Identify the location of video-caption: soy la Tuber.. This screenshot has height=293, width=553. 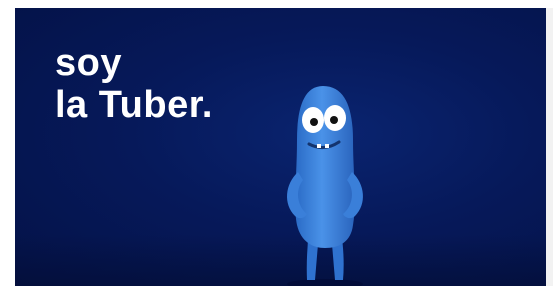
(134, 84).